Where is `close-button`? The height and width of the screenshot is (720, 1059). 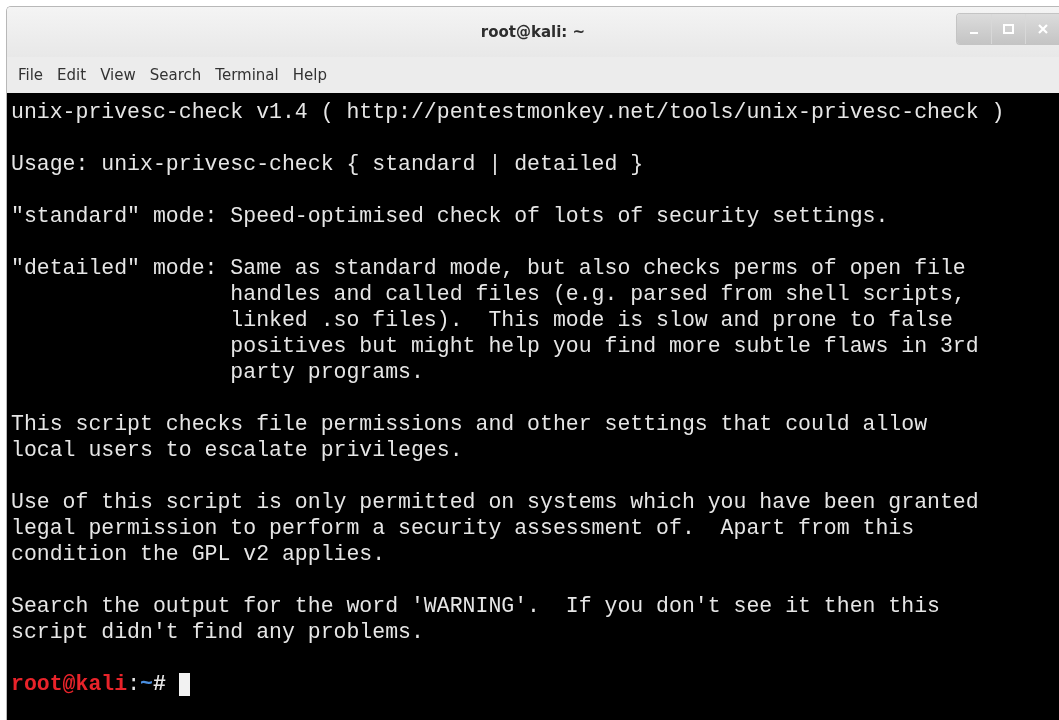
close-button is located at coordinates (1042, 29).